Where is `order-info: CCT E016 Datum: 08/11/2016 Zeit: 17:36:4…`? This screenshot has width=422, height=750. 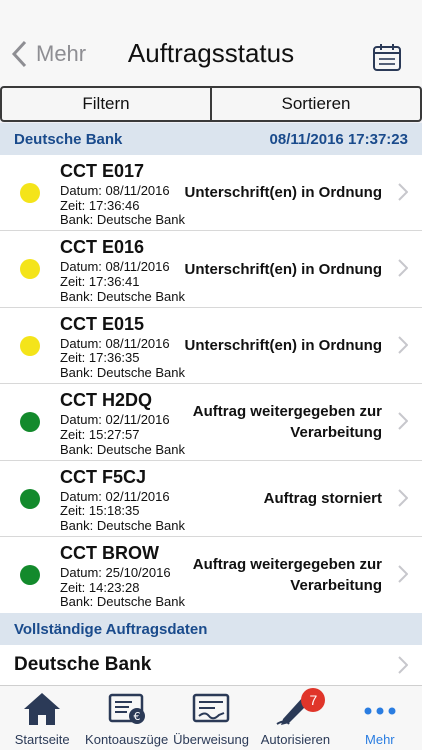
order-info: CCT E016 Datum: 08/11/2016 Zeit: 17:36:4… is located at coordinates (122, 270).